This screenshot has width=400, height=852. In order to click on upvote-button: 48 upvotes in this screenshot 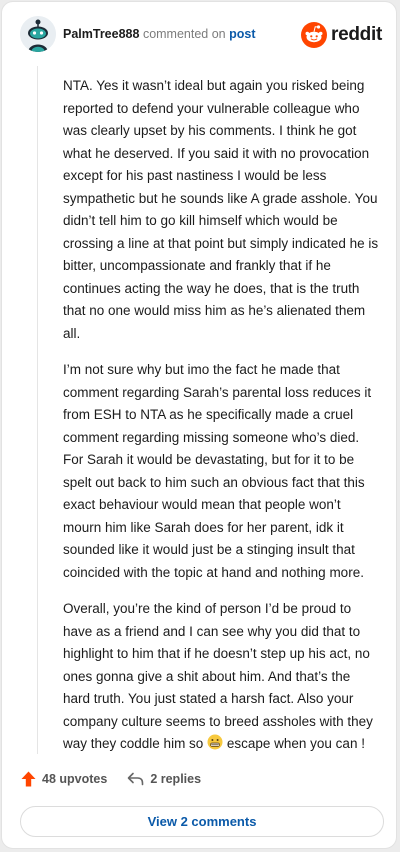, I will do `click(64, 779)`.